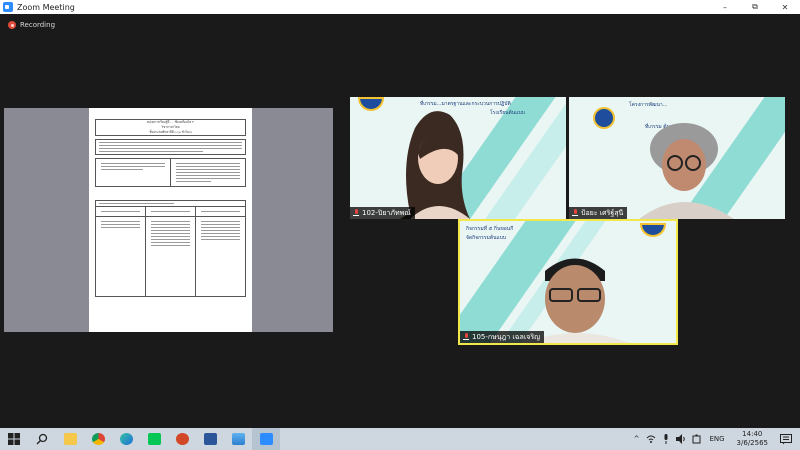  I want to click on notifications-icon, so click(786, 439).